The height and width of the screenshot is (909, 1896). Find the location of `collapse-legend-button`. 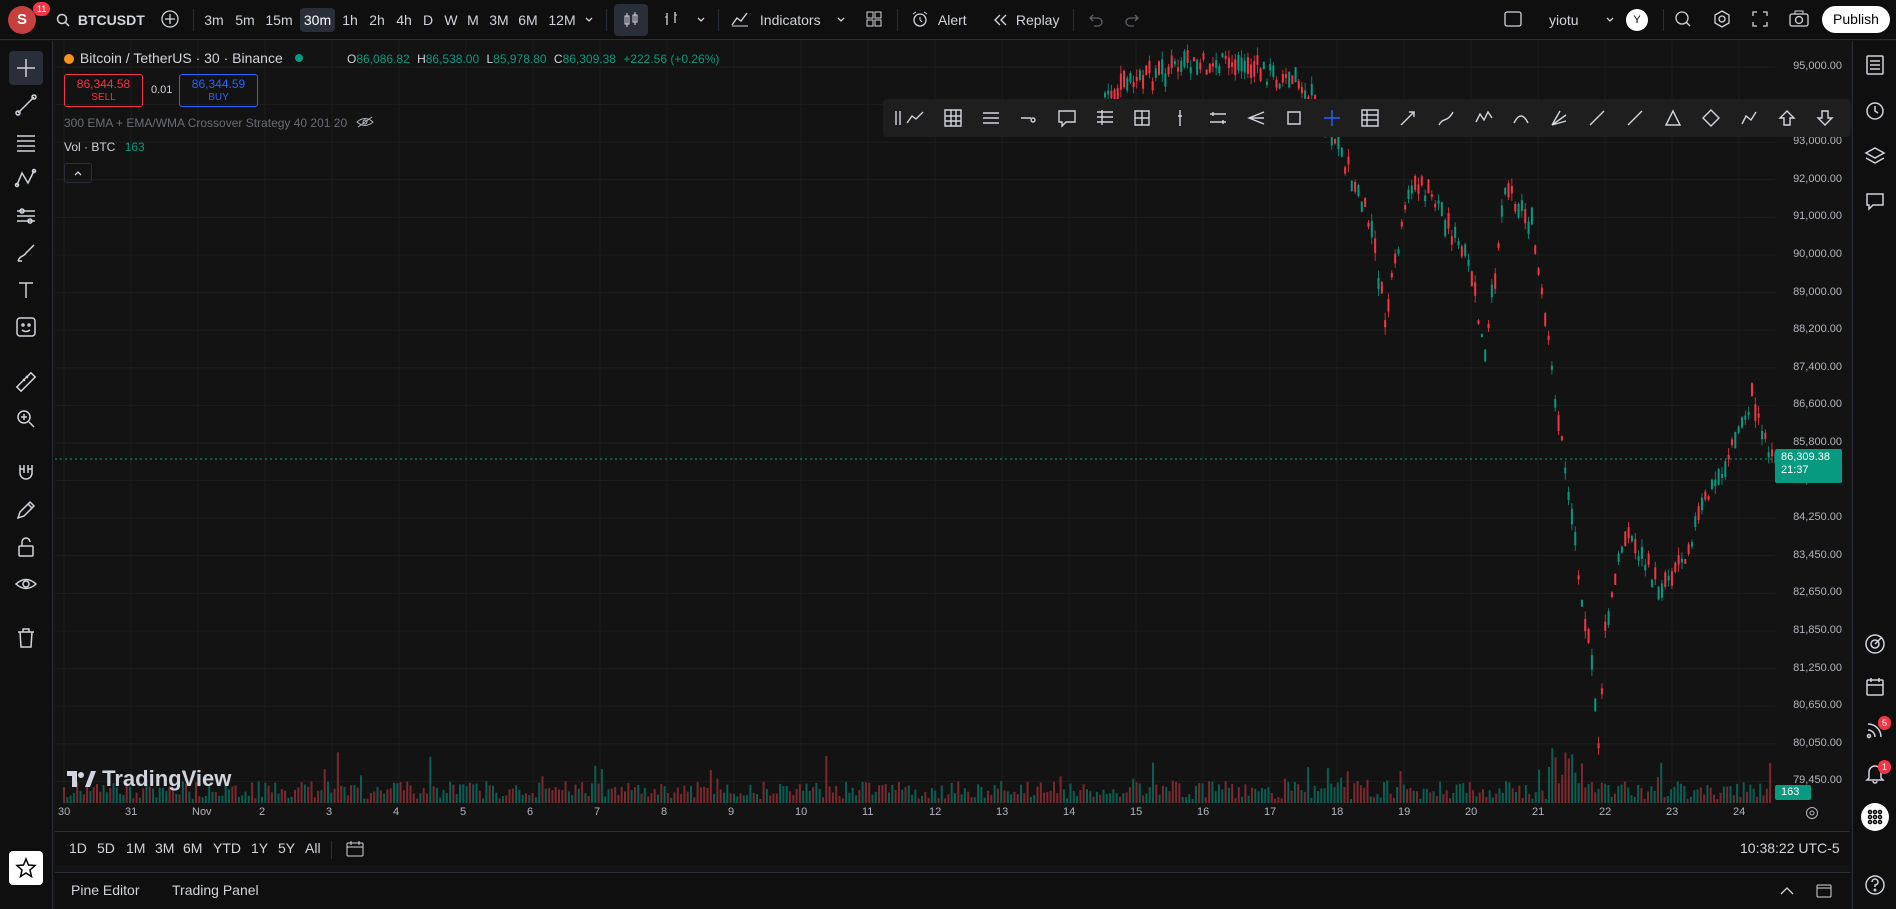

collapse-legend-button is located at coordinates (78, 173).